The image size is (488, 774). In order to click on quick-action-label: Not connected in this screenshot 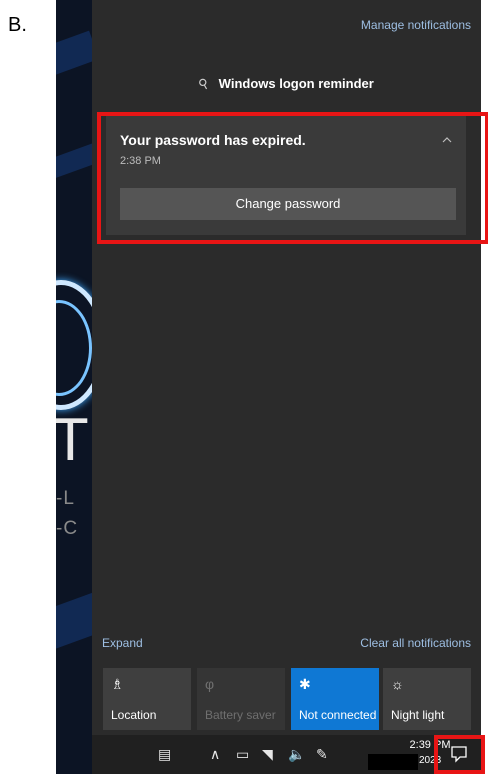, I will do `click(338, 715)`.